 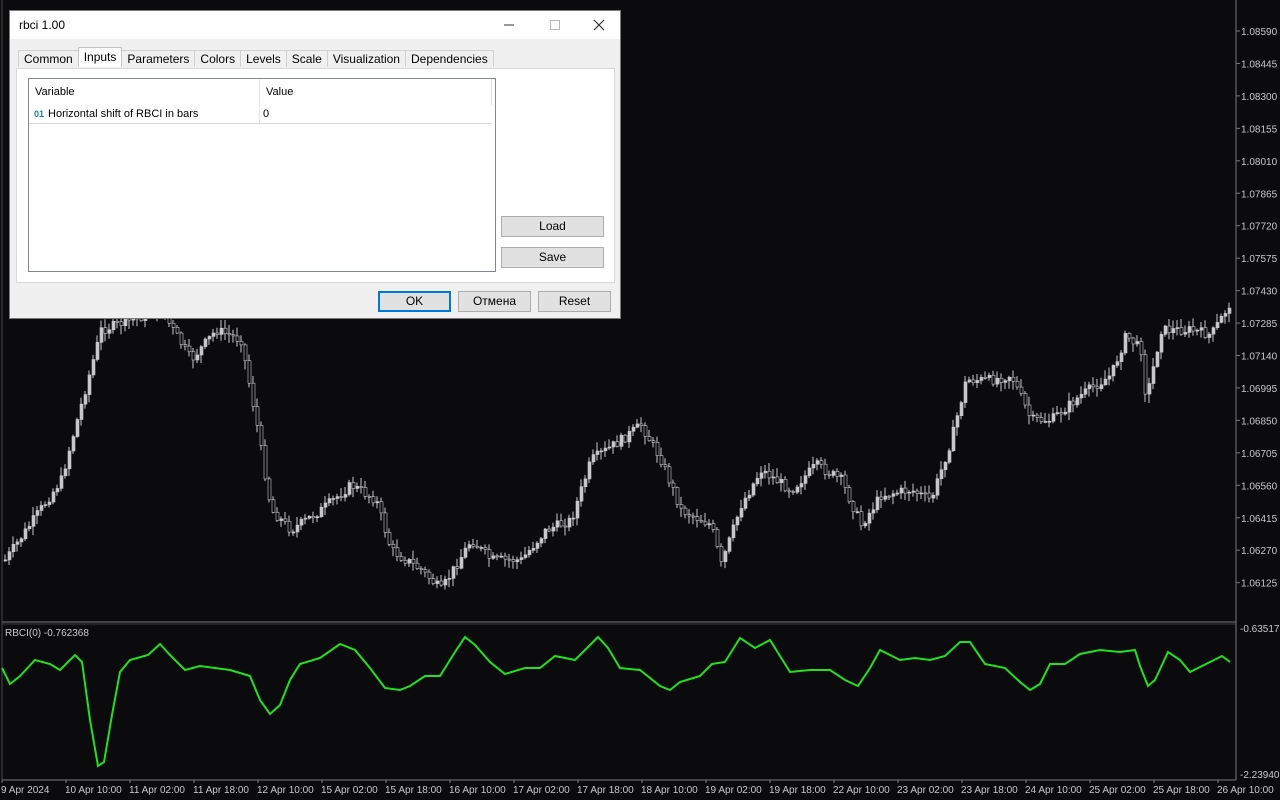 What do you see at coordinates (449, 58) in the screenshot?
I see `tab-dependencies: Dependencies` at bounding box center [449, 58].